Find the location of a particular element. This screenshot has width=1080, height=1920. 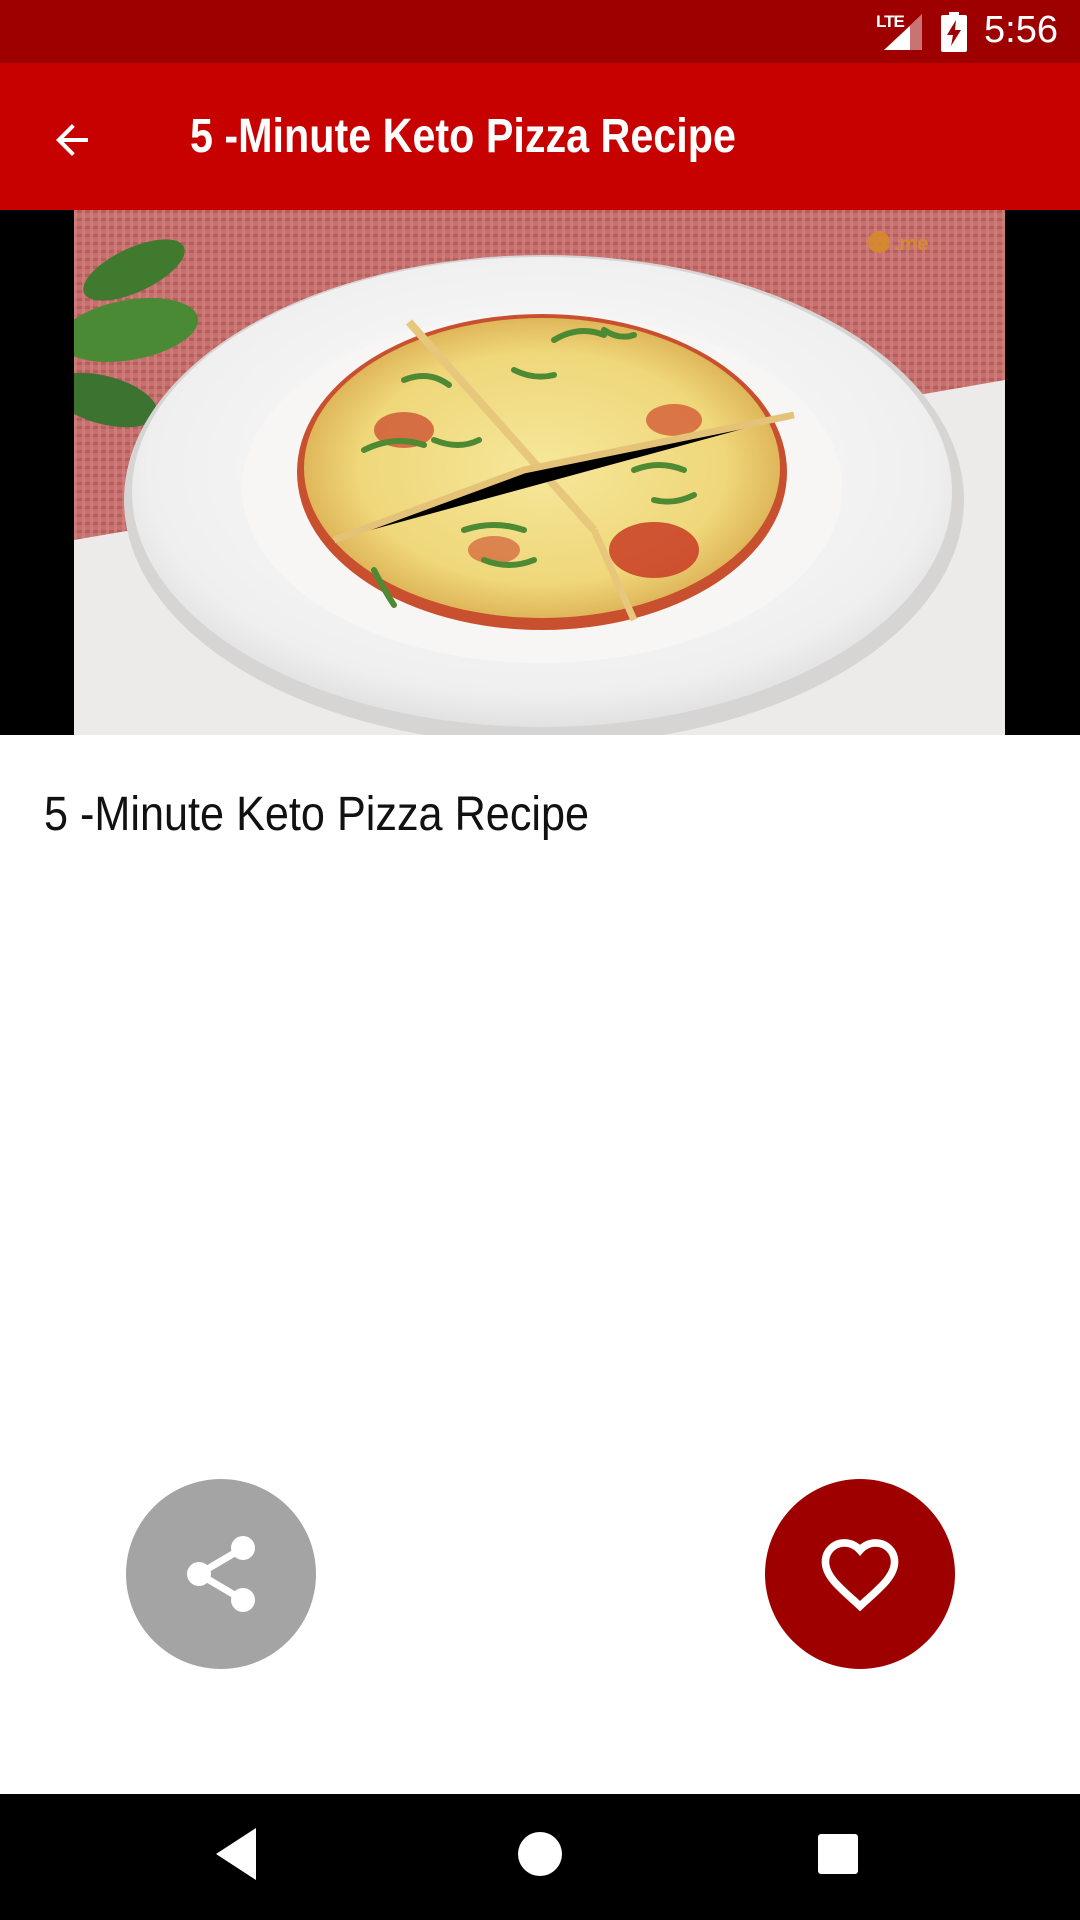

nav-home-icon is located at coordinates (540, 1854).